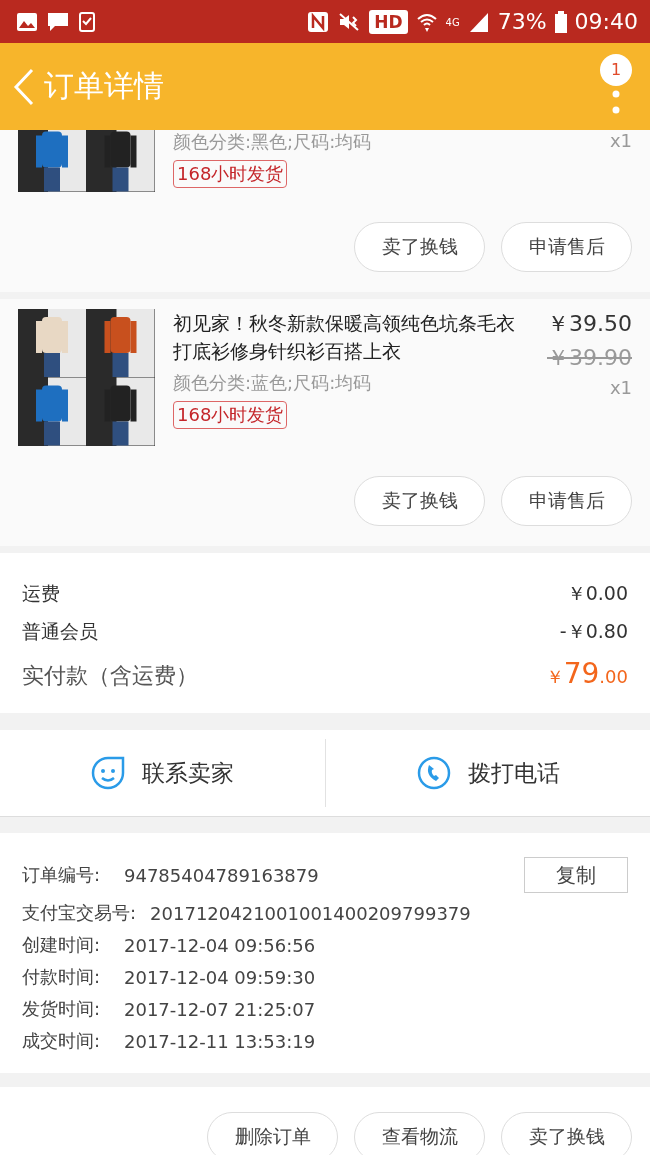 The width and height of the screenshot is (650, 1155). What do you see at coordinates (58, 21) in the screenshot?
I see `message-icon` at bounding box center [58, 21].